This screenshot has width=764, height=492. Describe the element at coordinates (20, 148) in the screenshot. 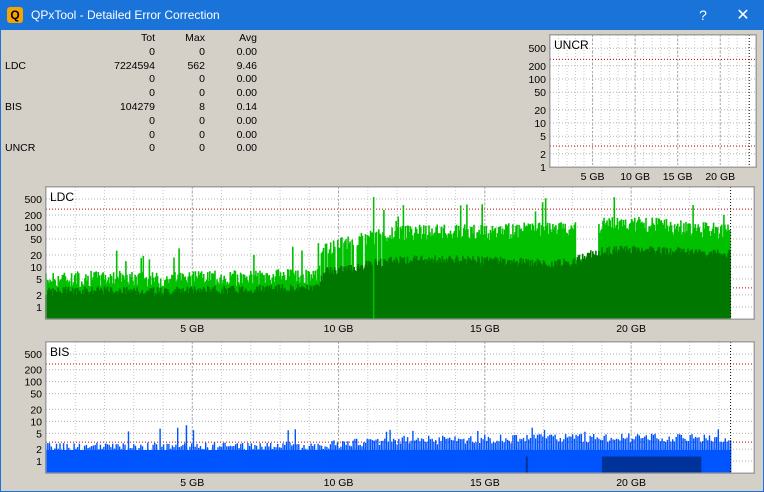

I see `stats-cell: UNCR` at that location.